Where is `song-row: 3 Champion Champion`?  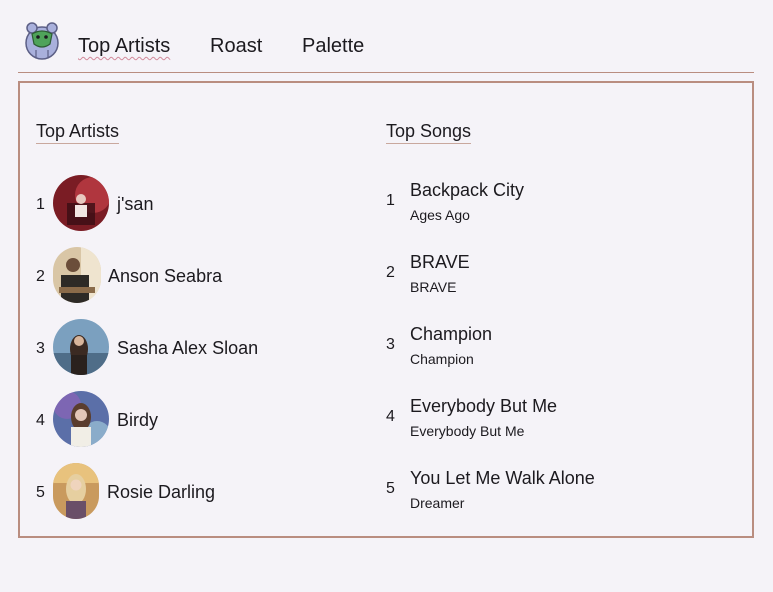
song-row: 3 Champion Champion is located at coordinates (556, 346).